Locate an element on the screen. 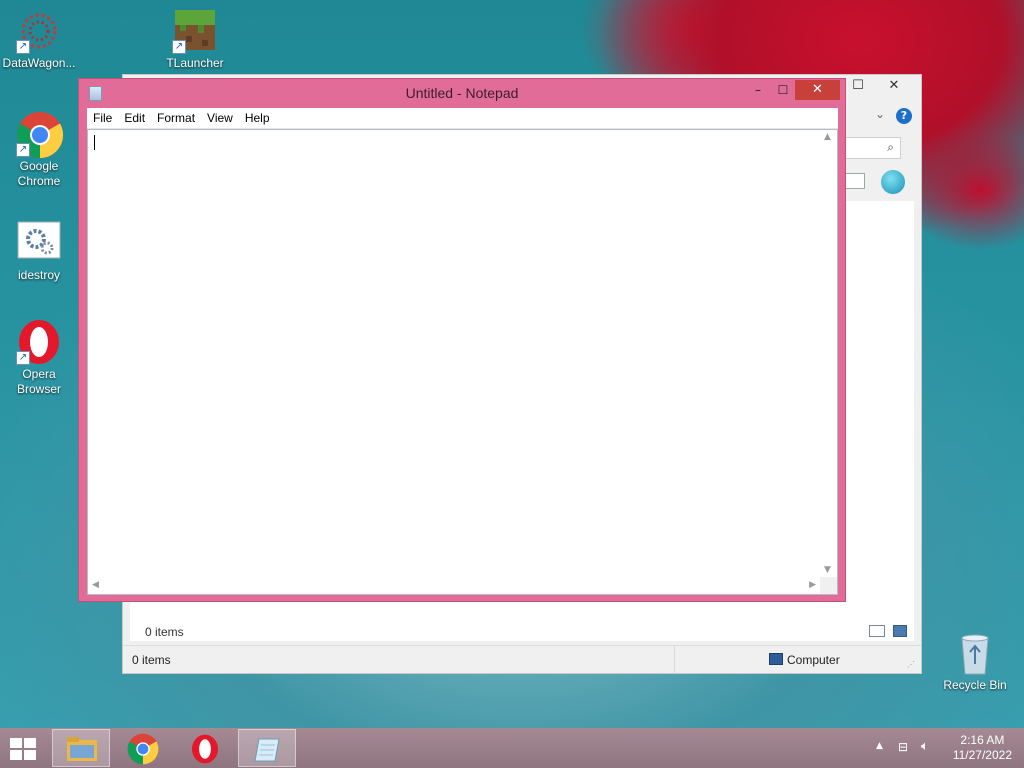  explorer-close-button: ✕ is located at coordinates (894, 86).